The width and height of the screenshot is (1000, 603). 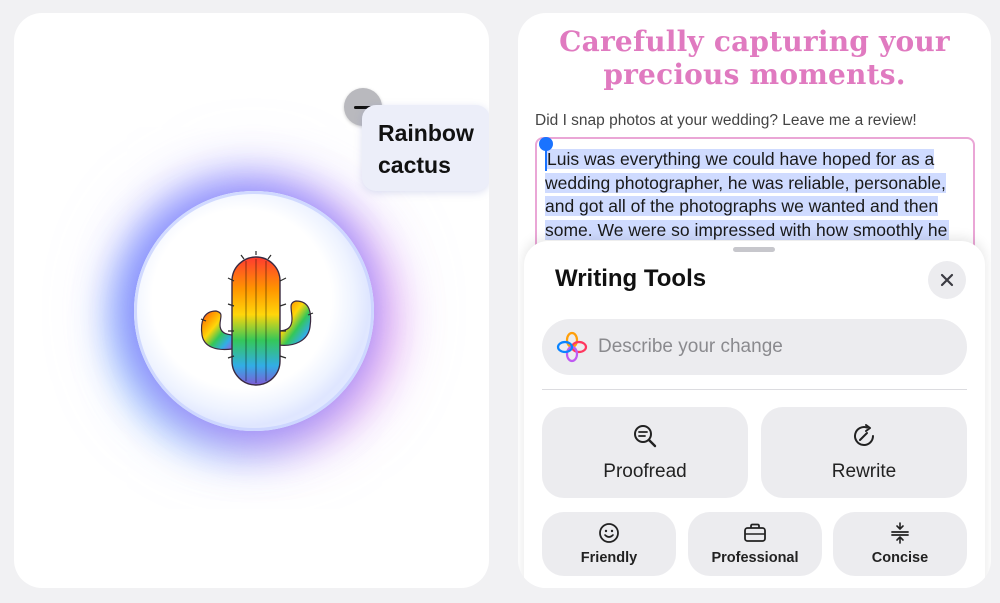 I want to click on search-placeholder: Describe your change, so click(x=690, y=346).